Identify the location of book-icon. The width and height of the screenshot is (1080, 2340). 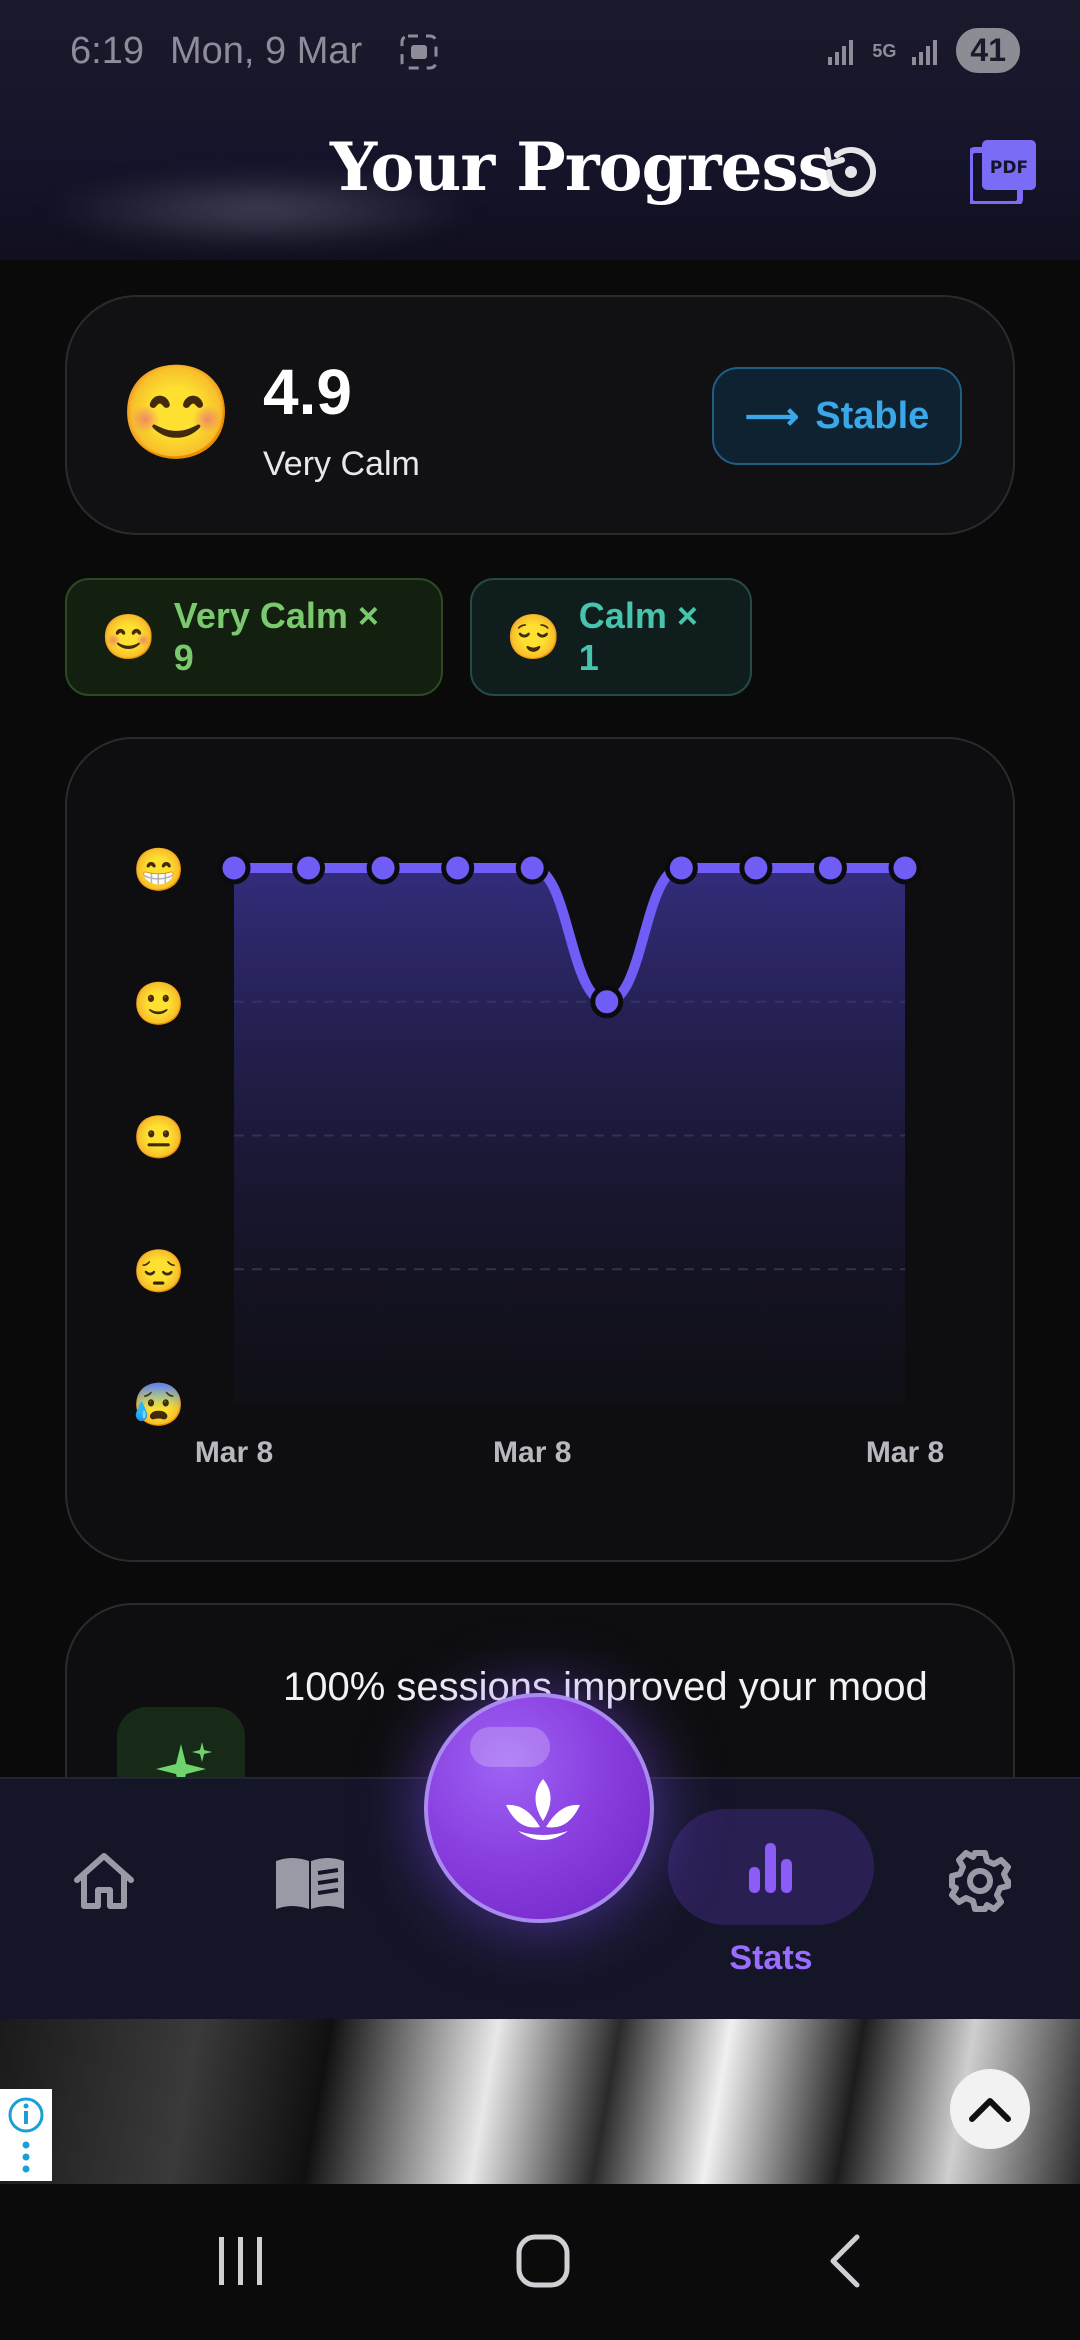
(310, 1883).